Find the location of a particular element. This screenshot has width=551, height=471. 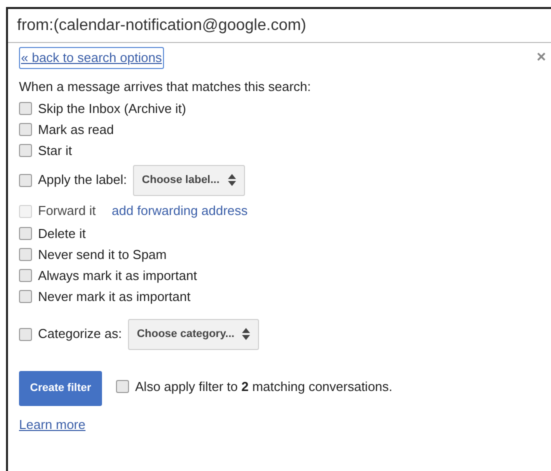

back-link: « back to search options is located at coordinates (91, 57).